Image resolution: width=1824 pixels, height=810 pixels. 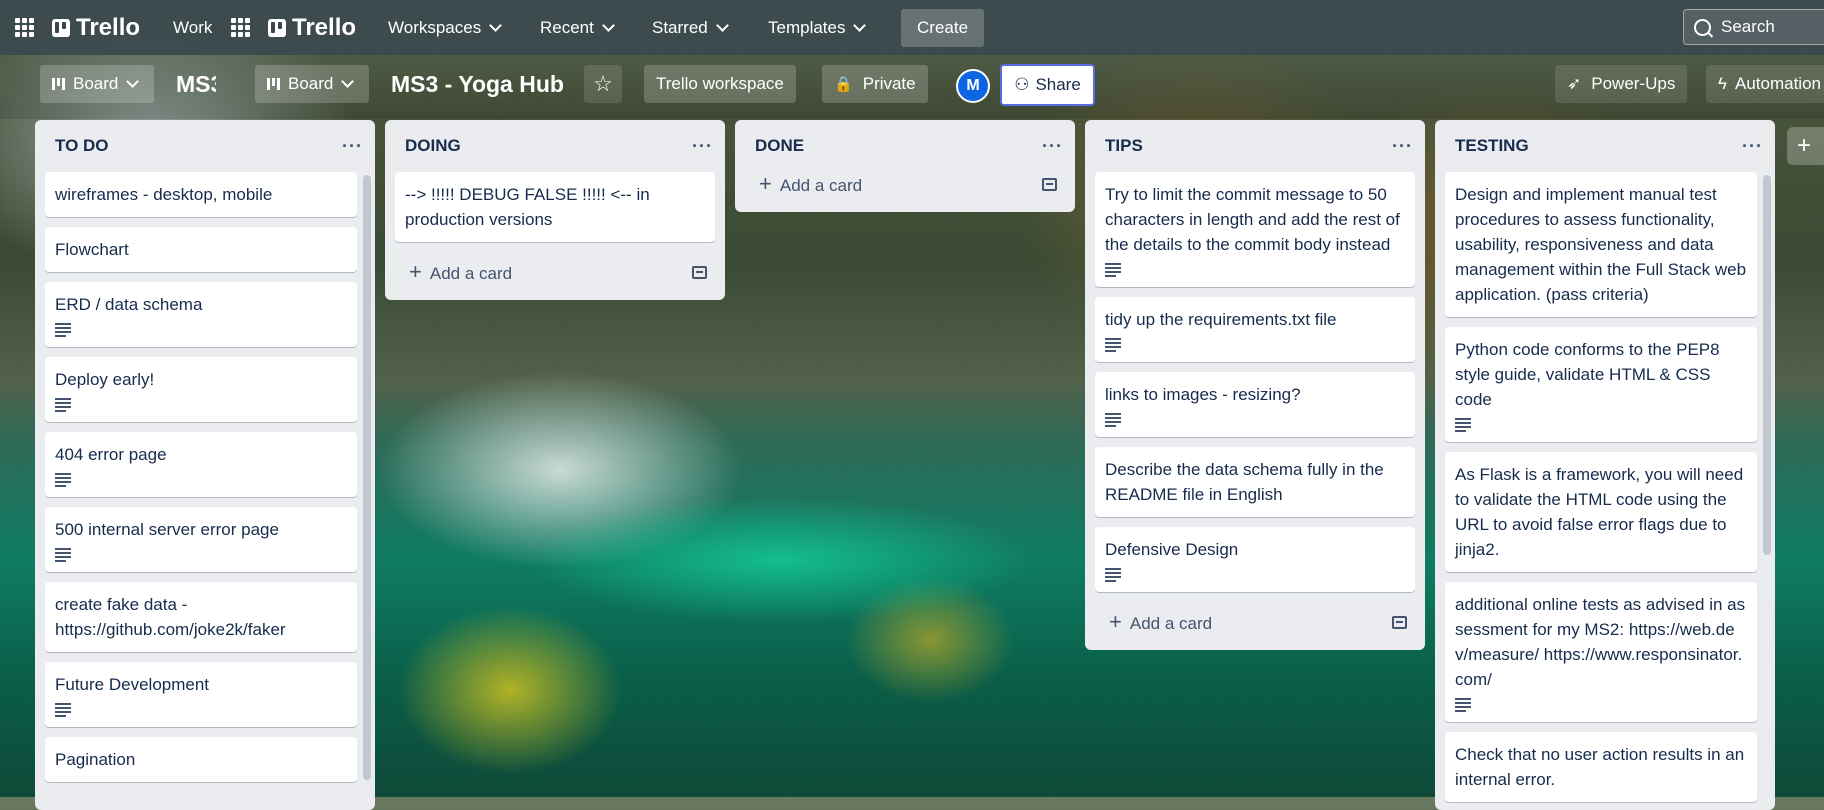 What do you see at coordinates (25, 27) in the screenshot?
I see `app-switcher-button` at bounding box center [25, 27].